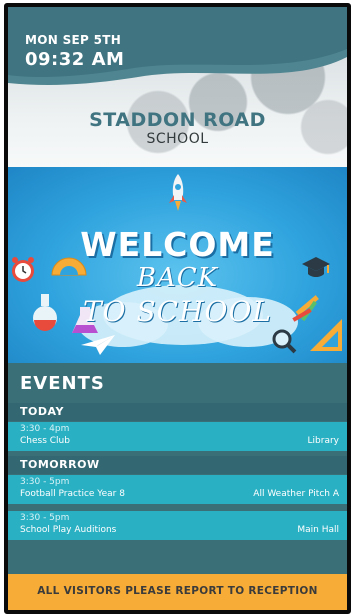  What do you see at coordinates (284, 341) in the screenshot?
I see `magnifier-icon` at bounding box center [284, 341].